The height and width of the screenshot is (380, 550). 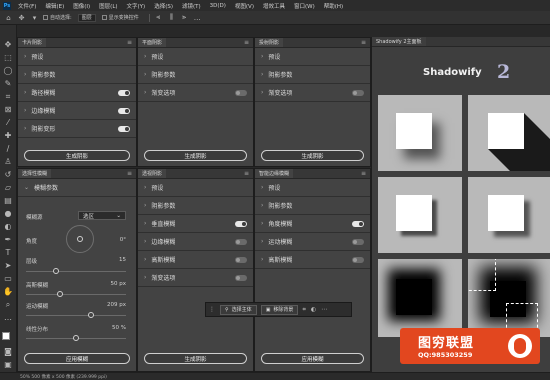 What do you see at coordinates (8, 57) in the screenshot?
I see `marquee-tool-icon: ⬚` at bounding box center [8, 57].